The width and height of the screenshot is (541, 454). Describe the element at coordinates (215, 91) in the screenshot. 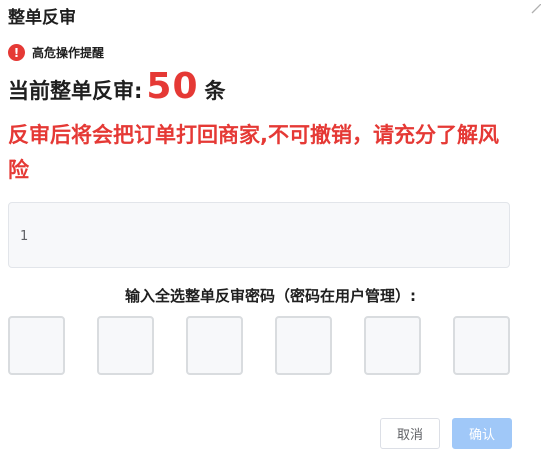

I see `count-unit: 条` at that location.